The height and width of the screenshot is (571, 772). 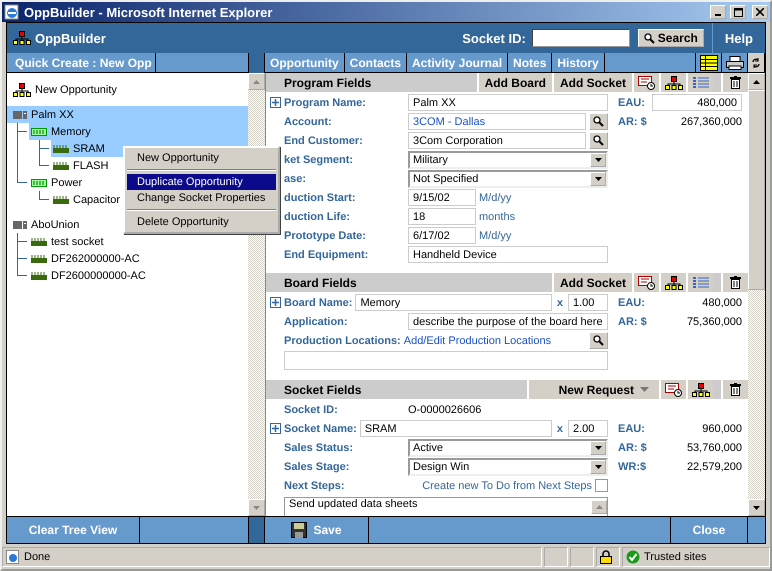 What do you see at coordinates (721, 303) in the screenshot?
I see `total-value: 480,000` at bounding box center [721, 303].